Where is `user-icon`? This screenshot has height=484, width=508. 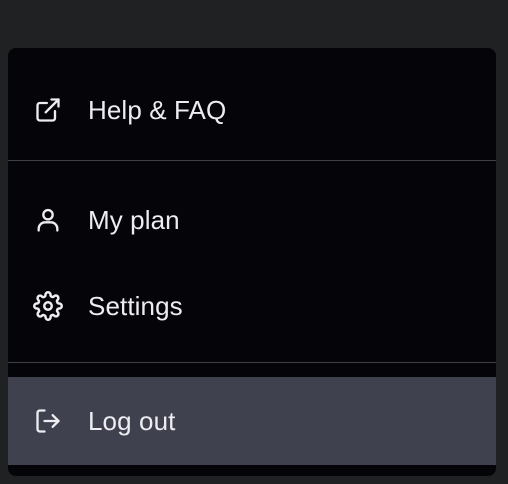
user-icon is located at coordinates (48, 220).